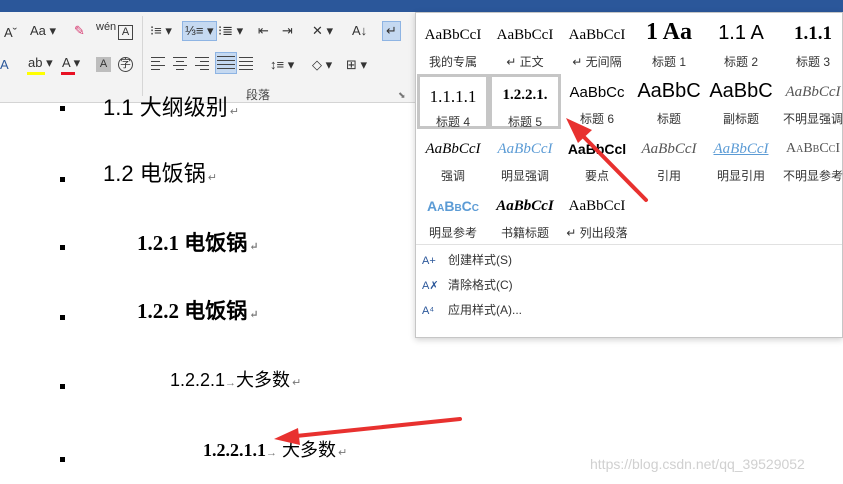  What do you see at coordinates (597, 233) in the screenshot?
I see `style-name: ↵ 列出段落` at bounding box center [597, 233].